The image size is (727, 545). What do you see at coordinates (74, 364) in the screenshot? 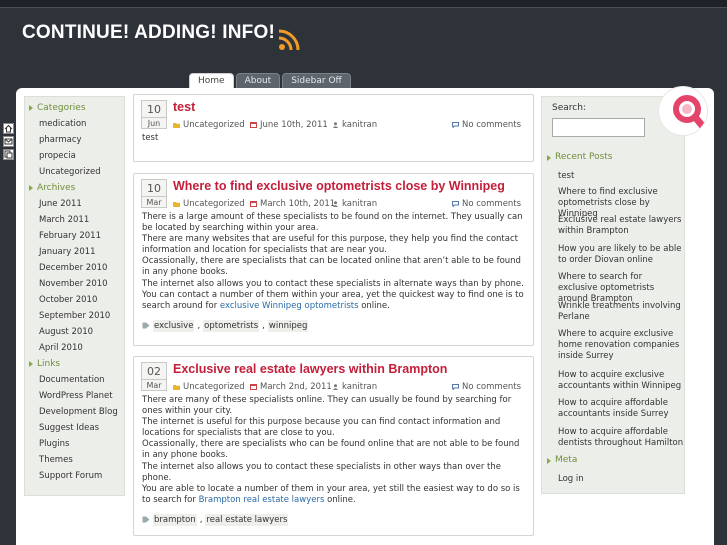
I see `links-heading: Links` at bounding box center [74, 364].